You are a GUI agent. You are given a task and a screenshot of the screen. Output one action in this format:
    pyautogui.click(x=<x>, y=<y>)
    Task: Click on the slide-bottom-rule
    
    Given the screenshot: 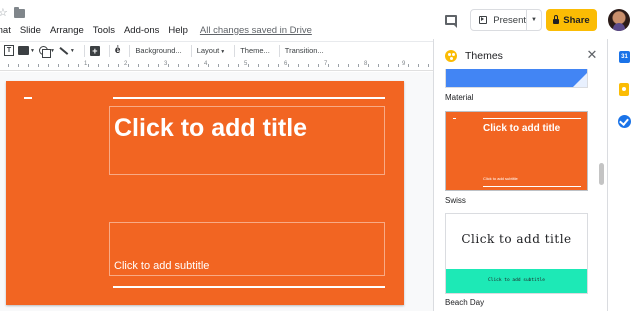 What is the action you would take?
    pyautogui.click(x=249, y=287)
    